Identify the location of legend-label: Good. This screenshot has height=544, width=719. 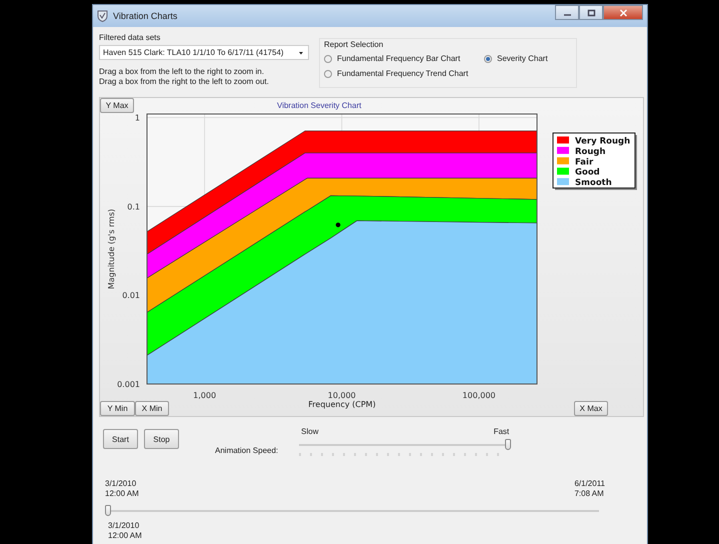
(587, 173).